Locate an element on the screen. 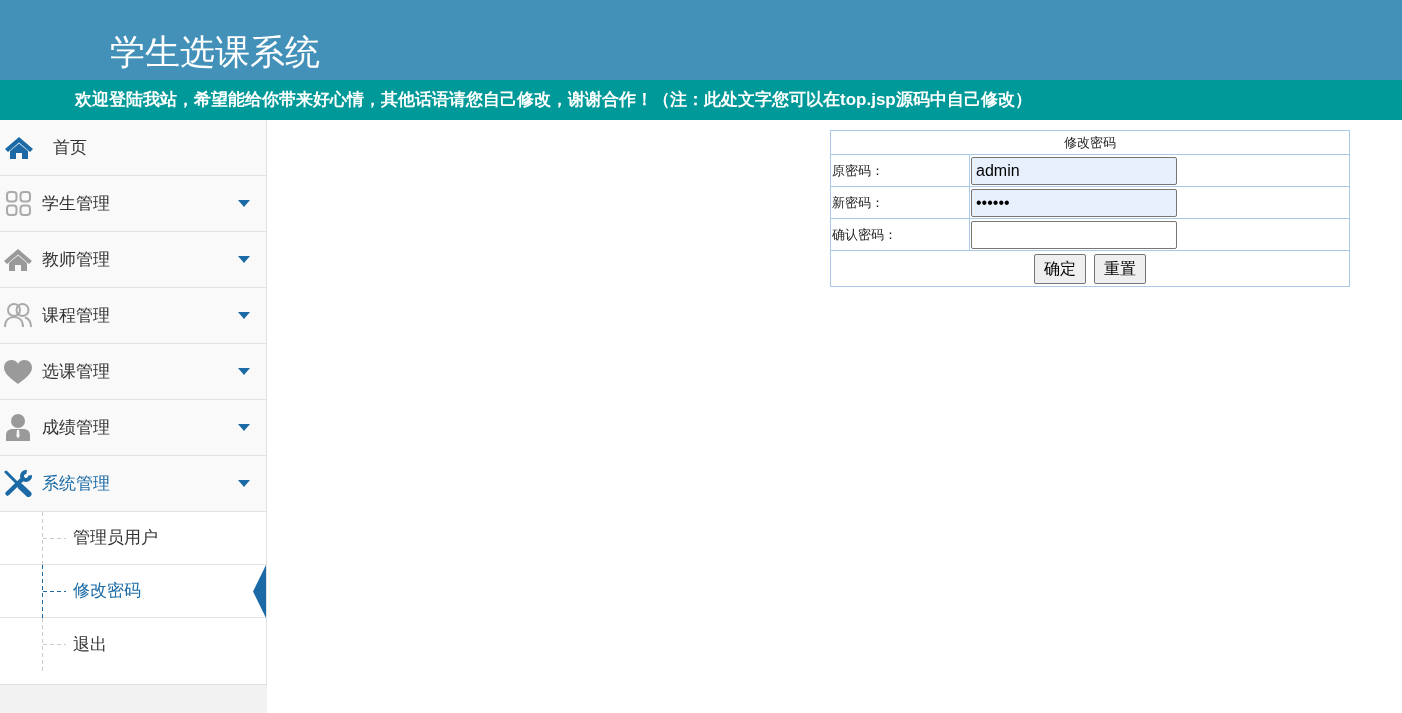  submenu-item: 管理员用户 is located at coordinates (133, 538).